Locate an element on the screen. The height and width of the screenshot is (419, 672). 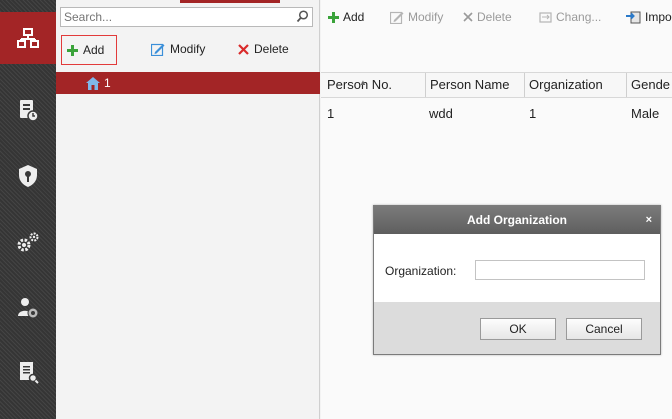
modify-label: Modify is located at coordinates (188, 49).